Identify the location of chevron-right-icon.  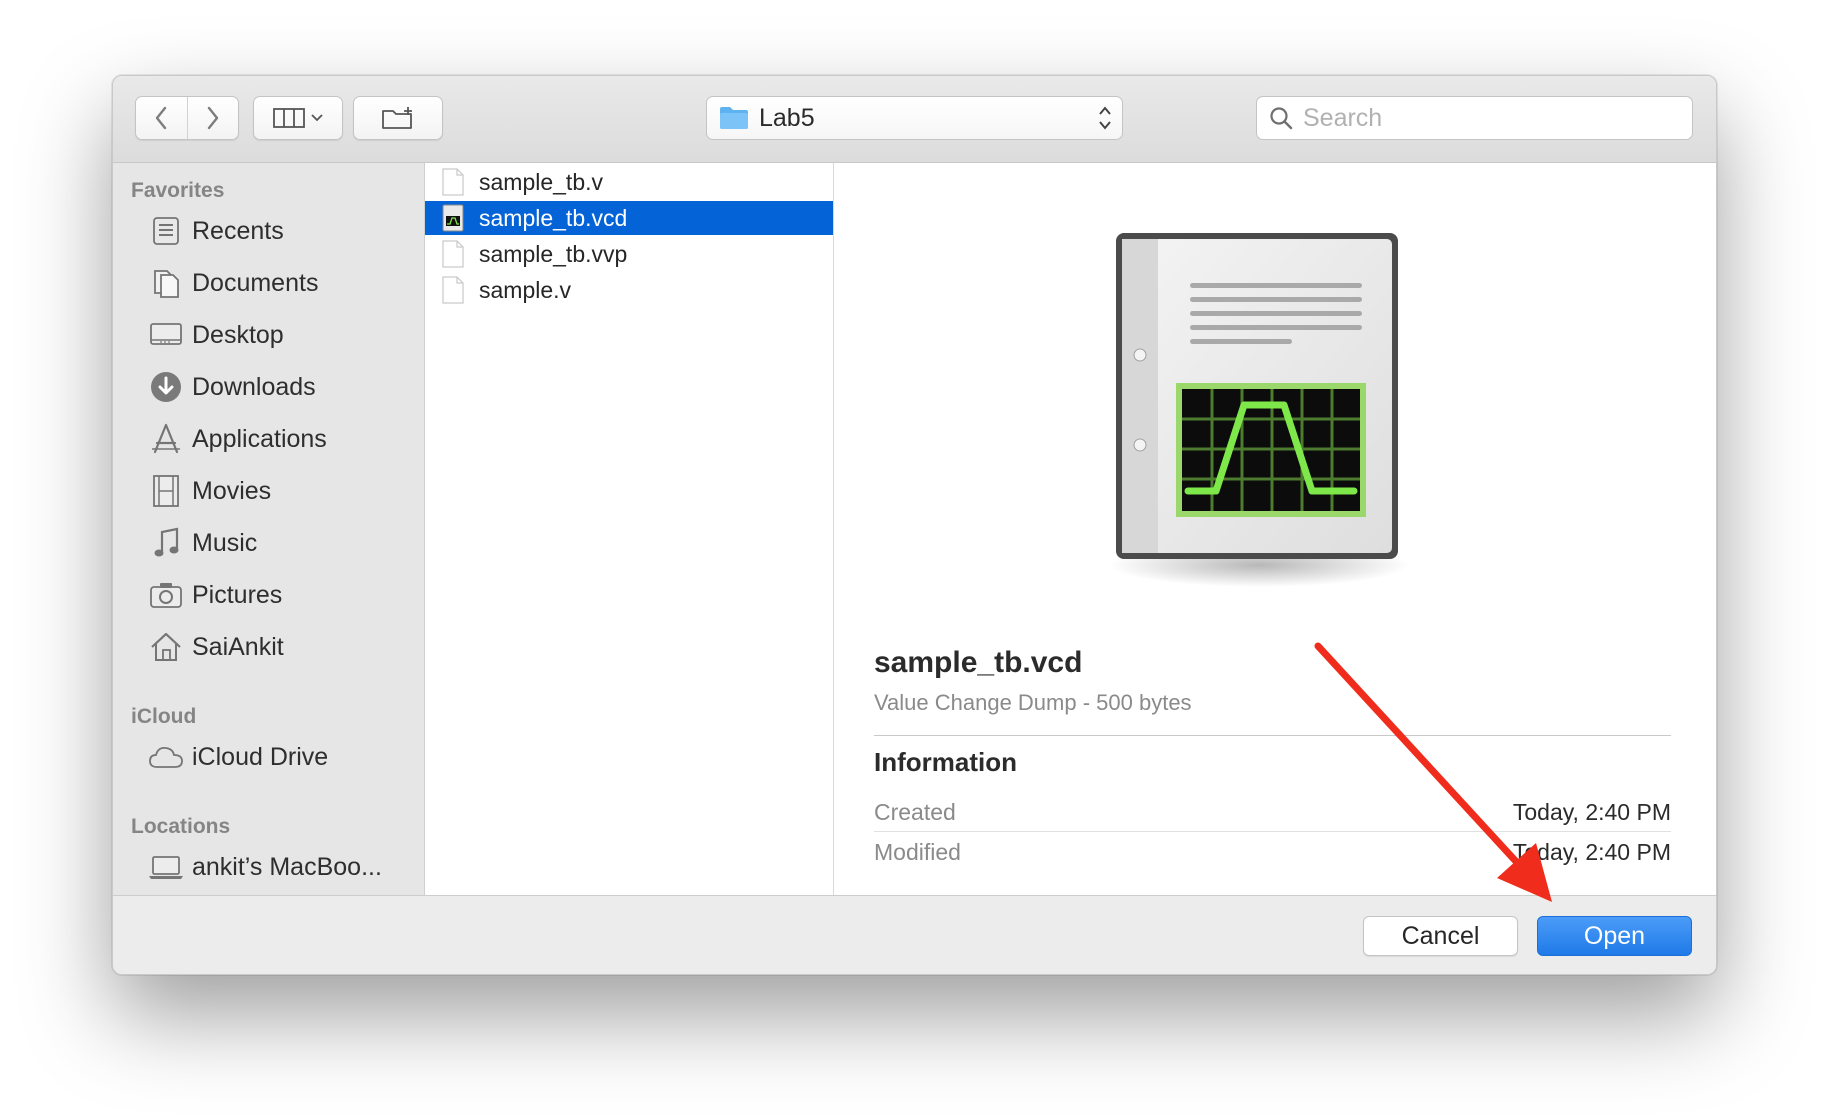
(213, 118).